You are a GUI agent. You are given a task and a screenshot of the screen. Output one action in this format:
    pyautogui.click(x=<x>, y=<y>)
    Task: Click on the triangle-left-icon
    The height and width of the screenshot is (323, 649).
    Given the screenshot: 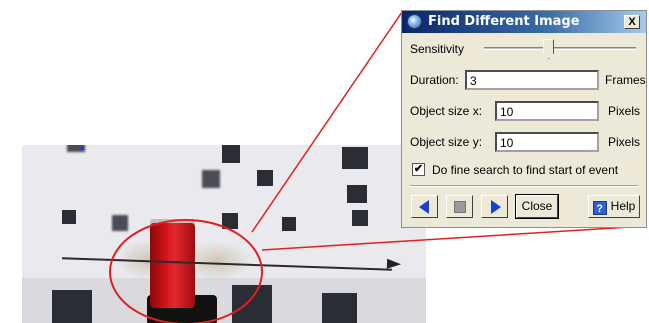 What is the action you would take?
    pyautogui.click(x=424, y=207)
    